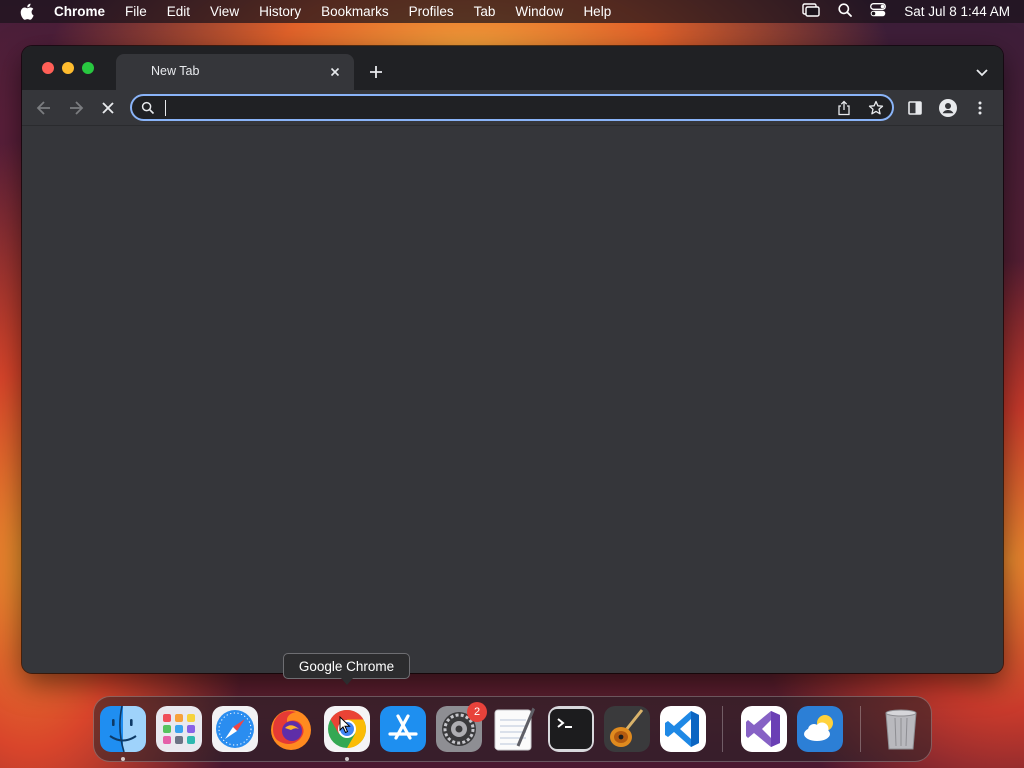 This screenshot has width=1024, height=768. I want to click on dock-app-store-icon, so click(403, 729).